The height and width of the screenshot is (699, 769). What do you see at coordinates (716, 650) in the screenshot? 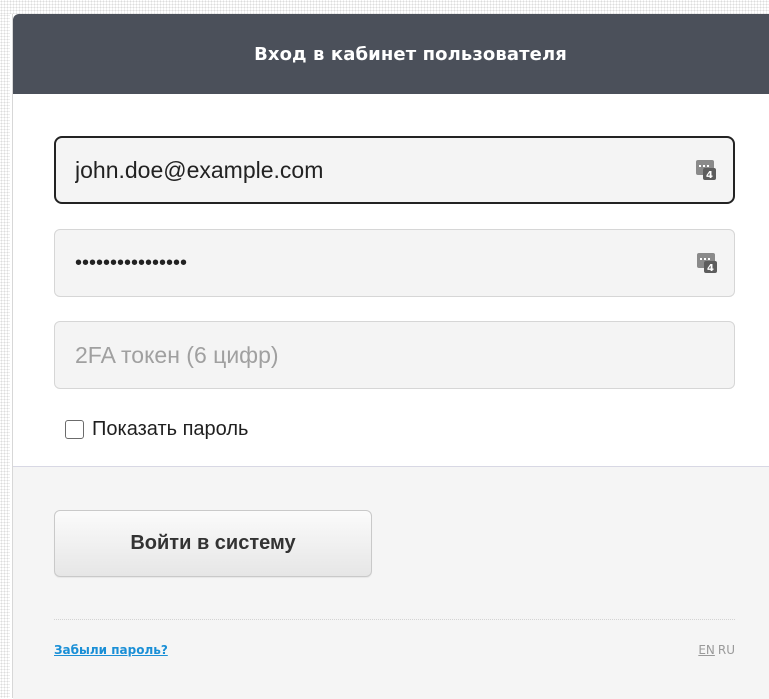
I see `language-switcher: EN RU` at bounding box center [716, 650].